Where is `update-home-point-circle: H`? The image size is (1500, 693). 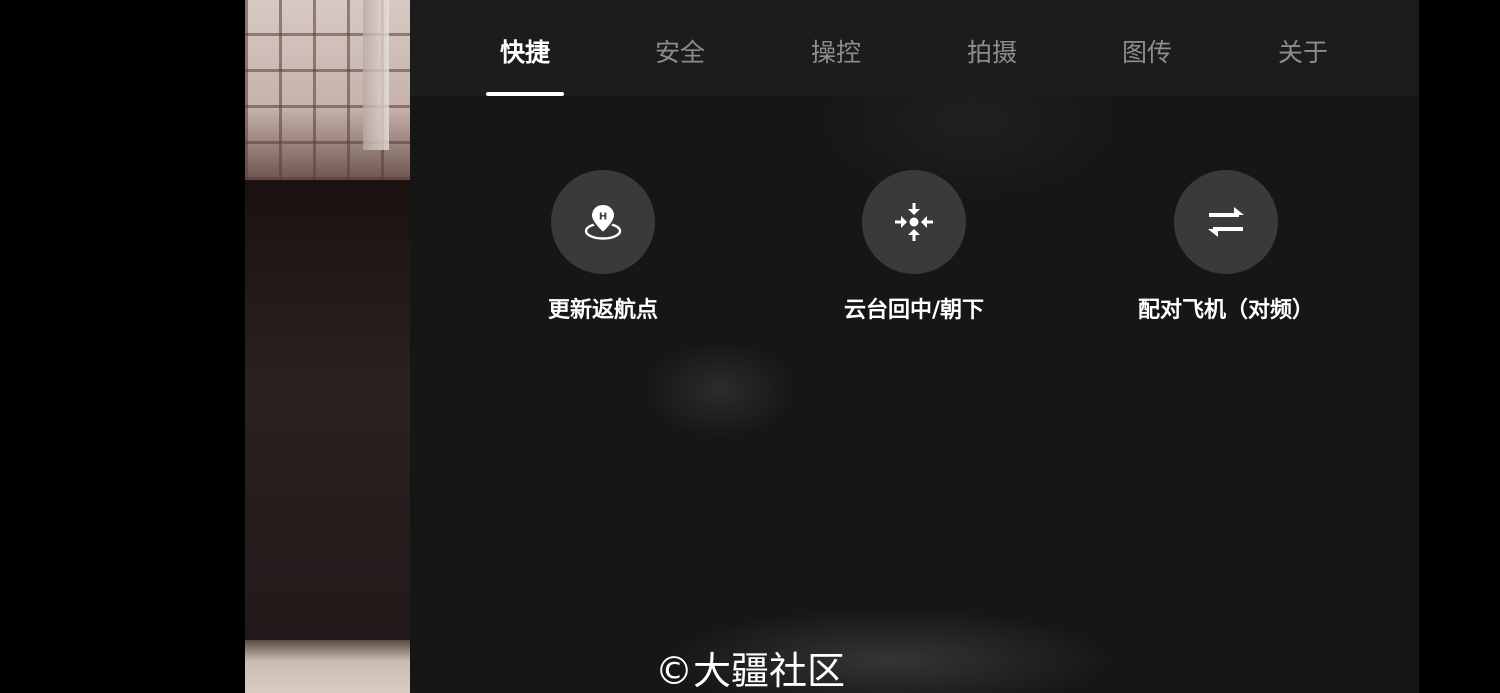
update-home-point-circle: H is located at coordinates (603, 222).